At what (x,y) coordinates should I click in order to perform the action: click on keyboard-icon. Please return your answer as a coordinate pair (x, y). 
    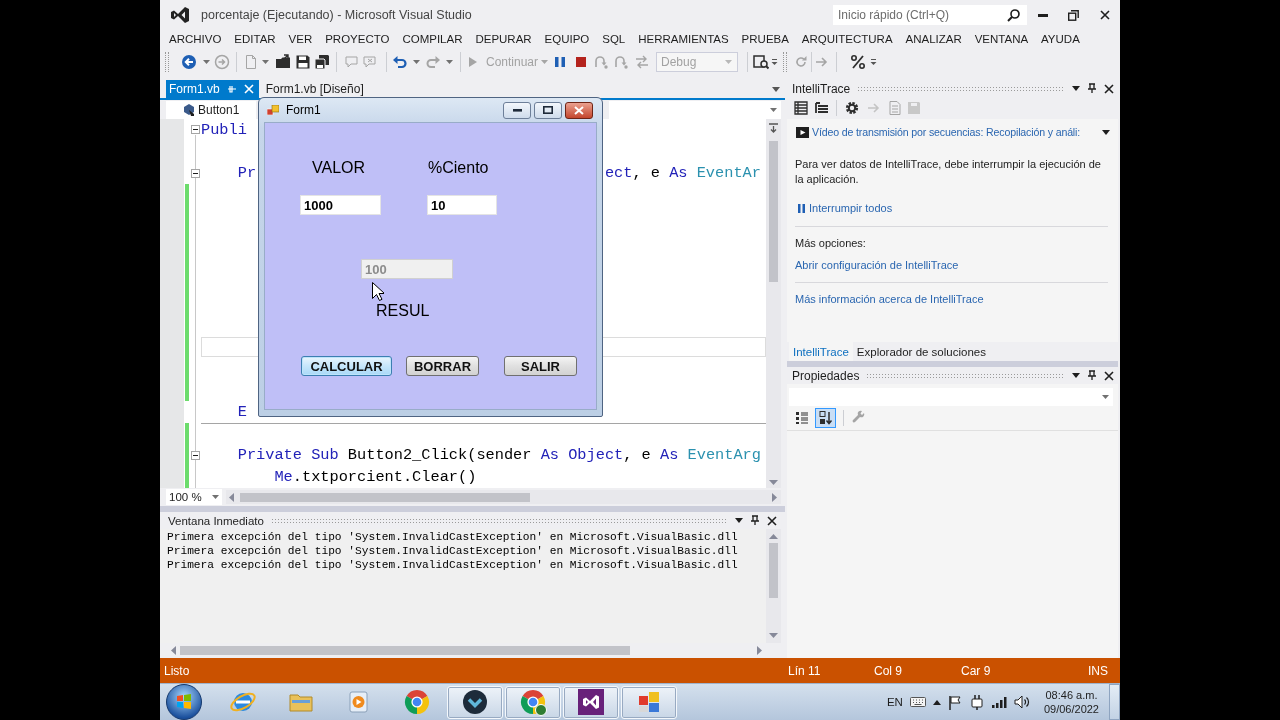
    Looking at the image, I should click on (917, 702).